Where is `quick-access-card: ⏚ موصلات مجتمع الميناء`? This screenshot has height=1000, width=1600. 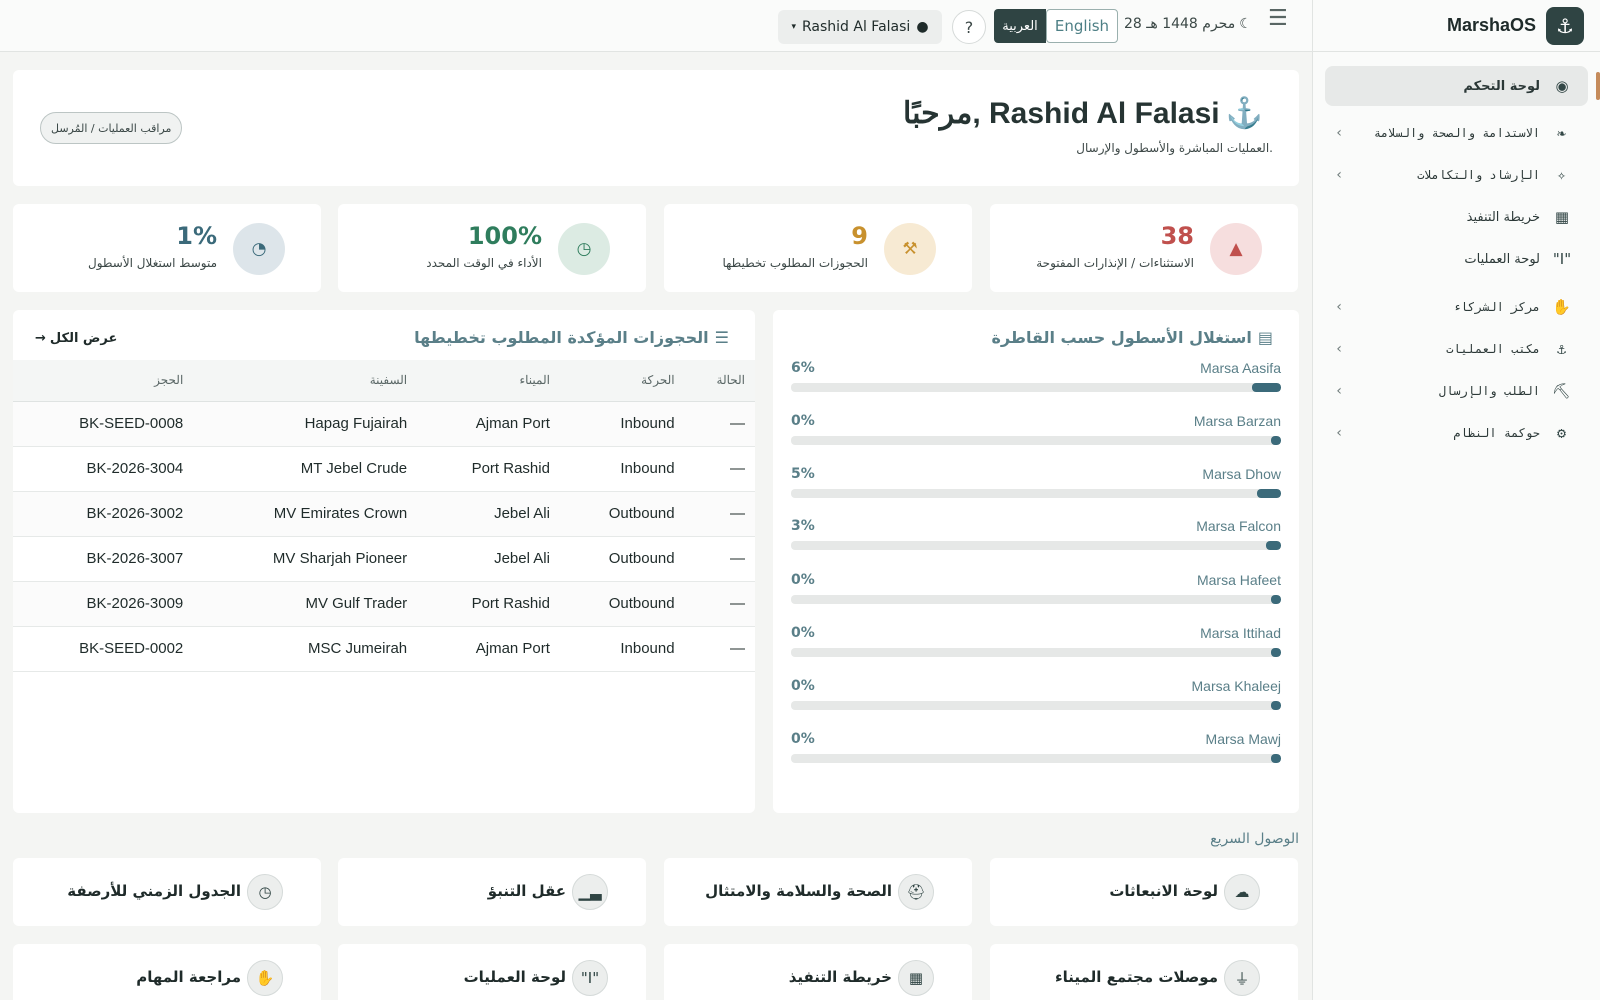
quick-access-card: ⏚ موصلات مجتمع الميناء is located at coordinates (1144, 972).